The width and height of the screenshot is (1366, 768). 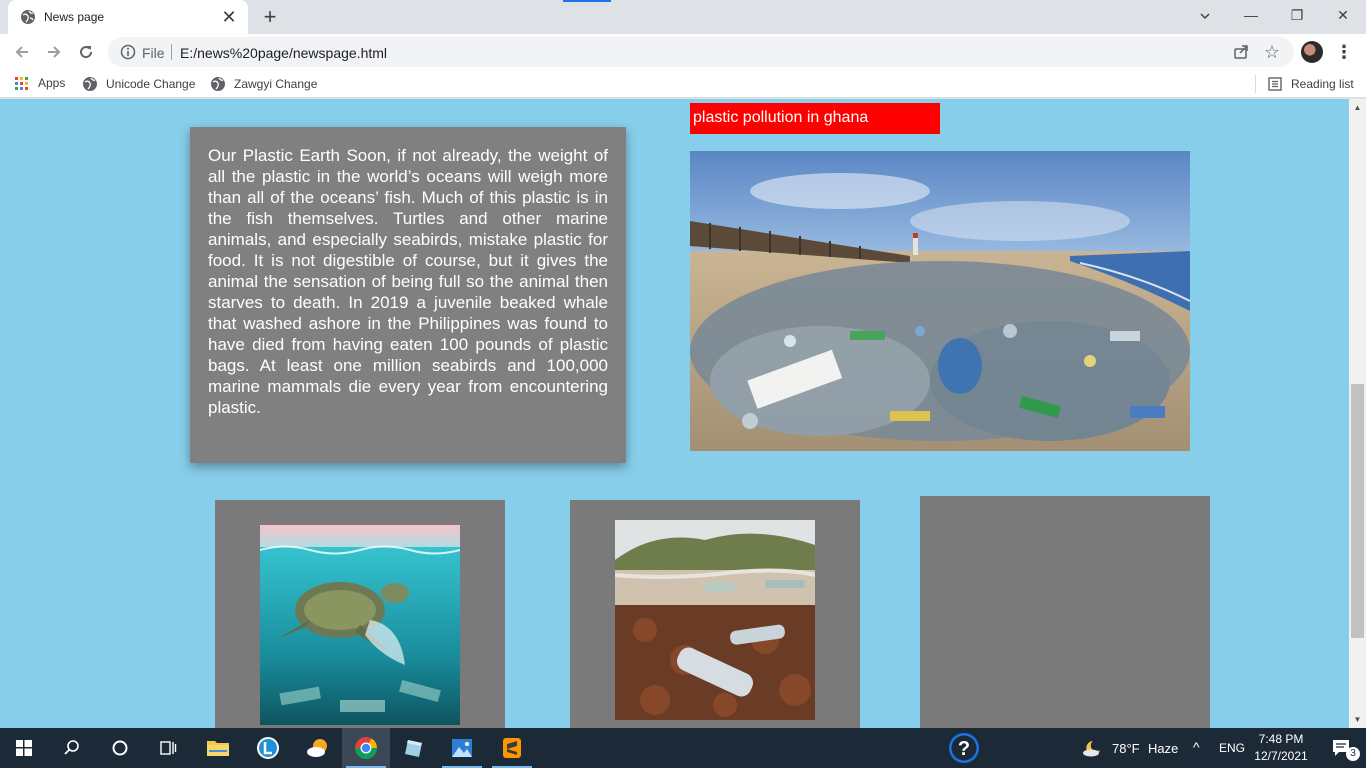 I want to click on system-clock: 7:48 PM 12/7/2021, so click(x=1281, y=748).